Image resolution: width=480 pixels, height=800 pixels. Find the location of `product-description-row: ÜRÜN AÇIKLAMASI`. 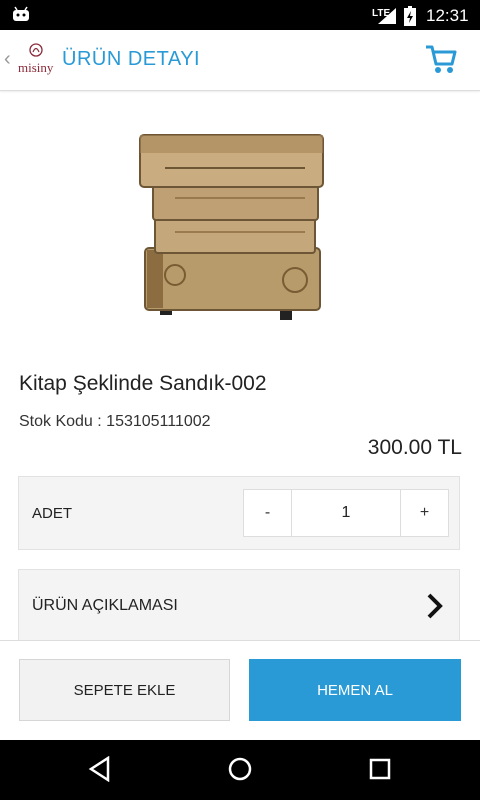

product-description-row: ÜRÜN AÇIKLAMASI is located at coordinates (239, 605).